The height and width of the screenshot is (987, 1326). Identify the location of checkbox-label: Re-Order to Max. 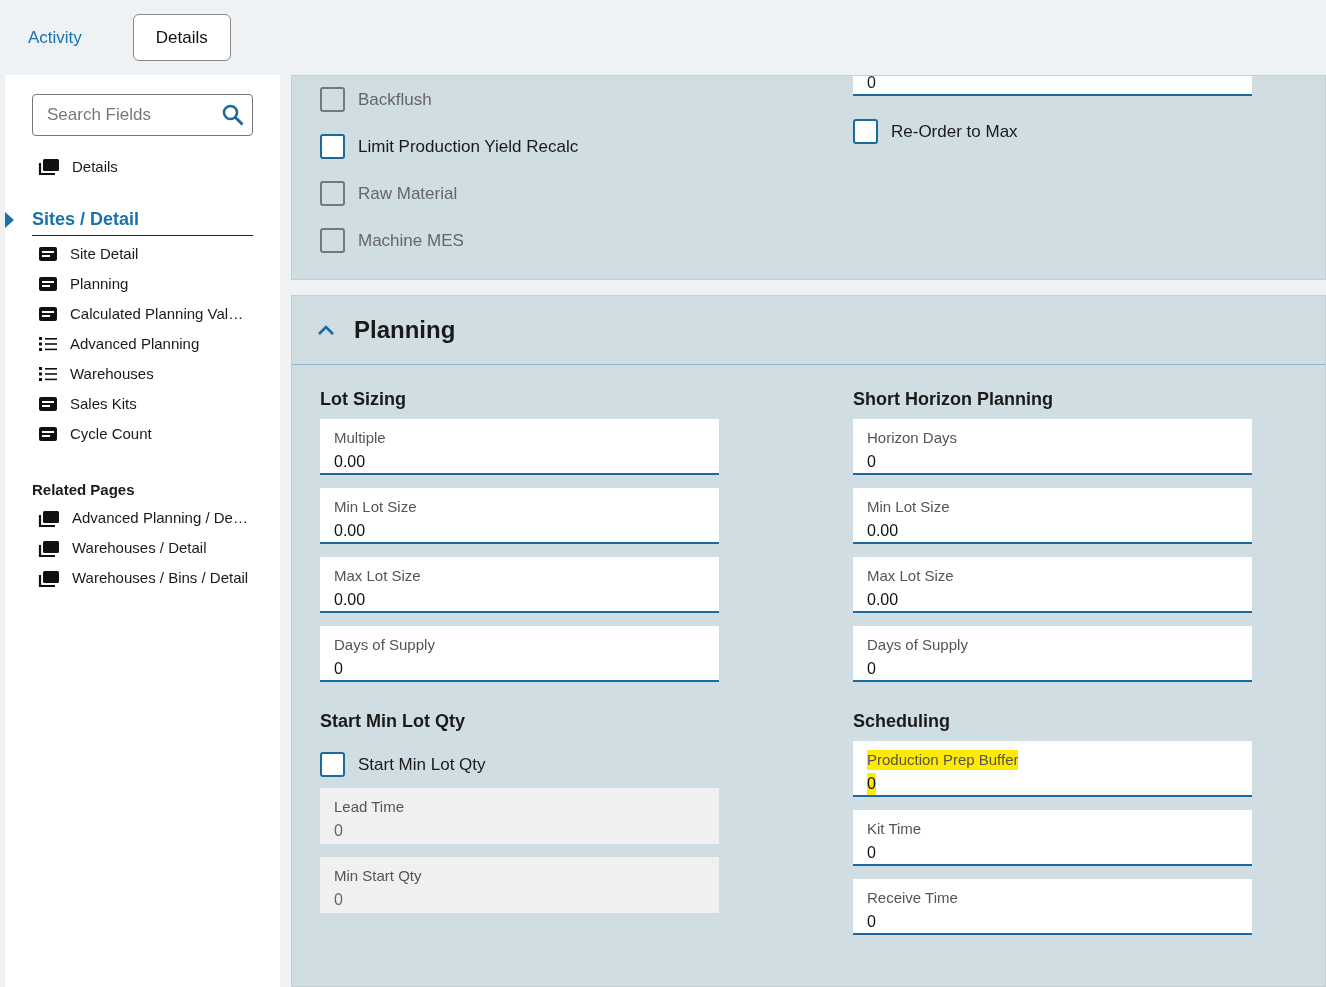
(954, 131).